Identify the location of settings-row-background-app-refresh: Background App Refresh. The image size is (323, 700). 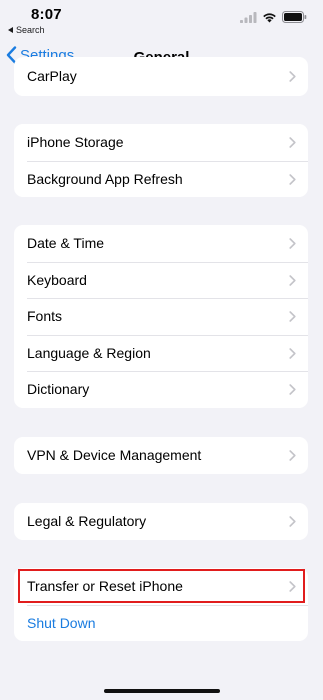
(161, 179).